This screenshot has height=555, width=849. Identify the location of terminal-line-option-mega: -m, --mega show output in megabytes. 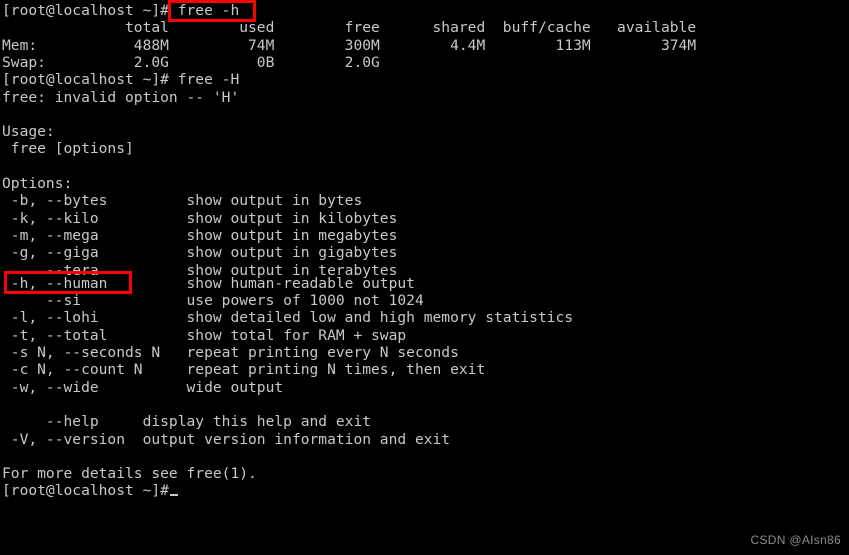
(200, 235).